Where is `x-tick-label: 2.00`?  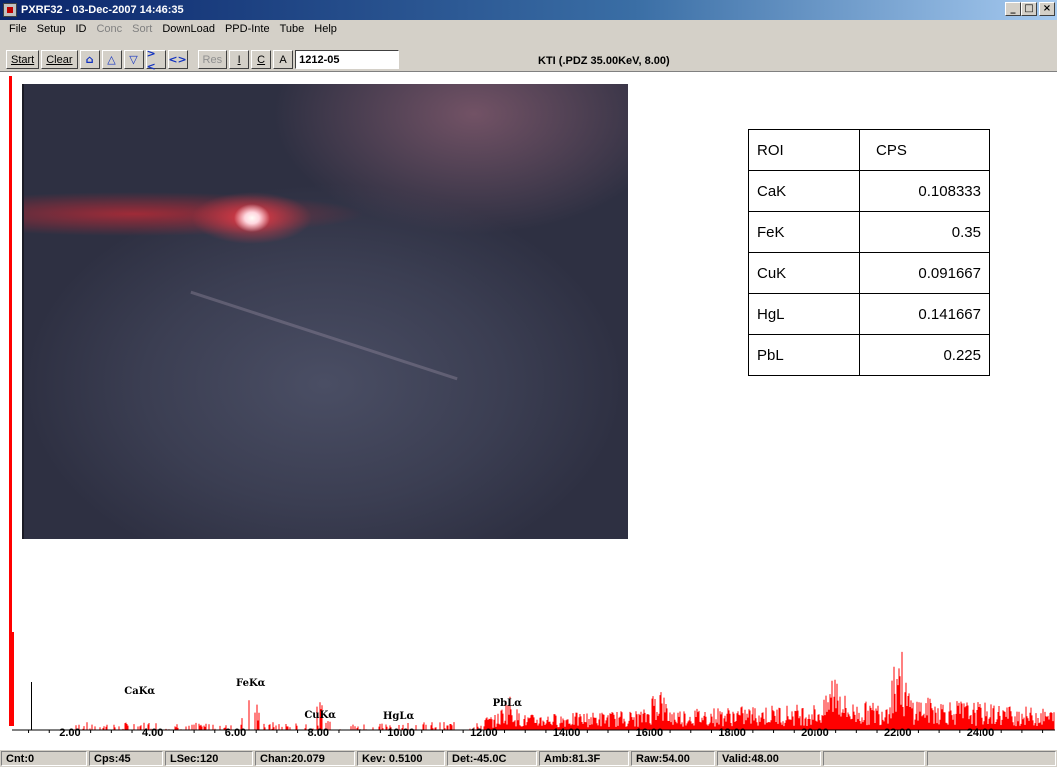
x-tick-label: 2.00 is located at coordinates (70, 733).